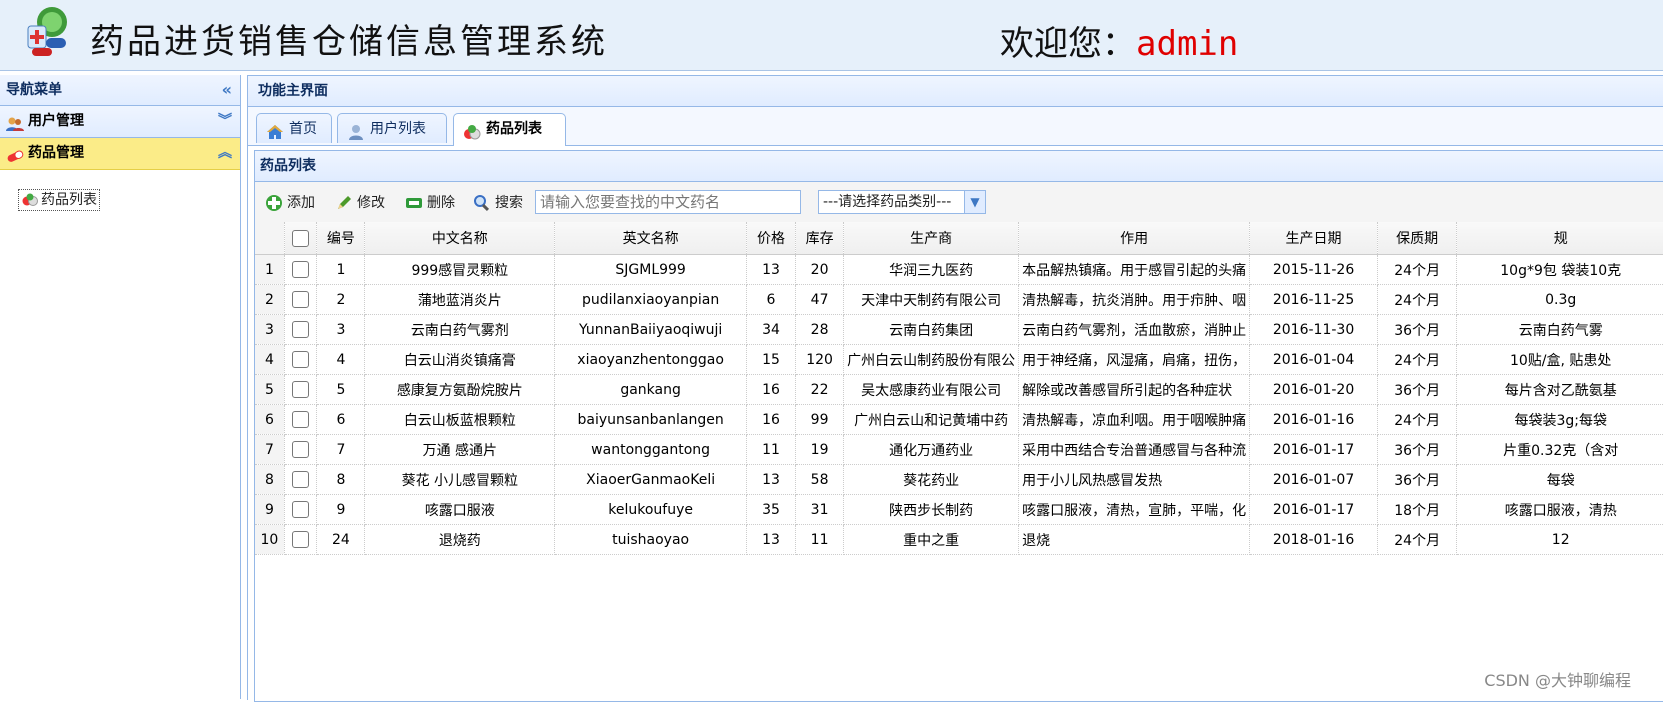 Image resolution: width=1663 pixels, height=702 pixels. I want to click on column-header-maker: 生产商, so click(931, 238).